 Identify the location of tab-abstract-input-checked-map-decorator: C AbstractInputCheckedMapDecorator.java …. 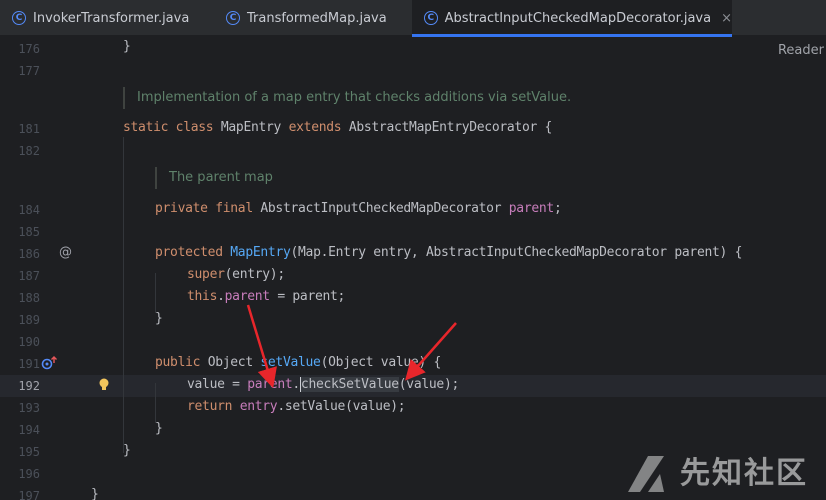
(572, 18).